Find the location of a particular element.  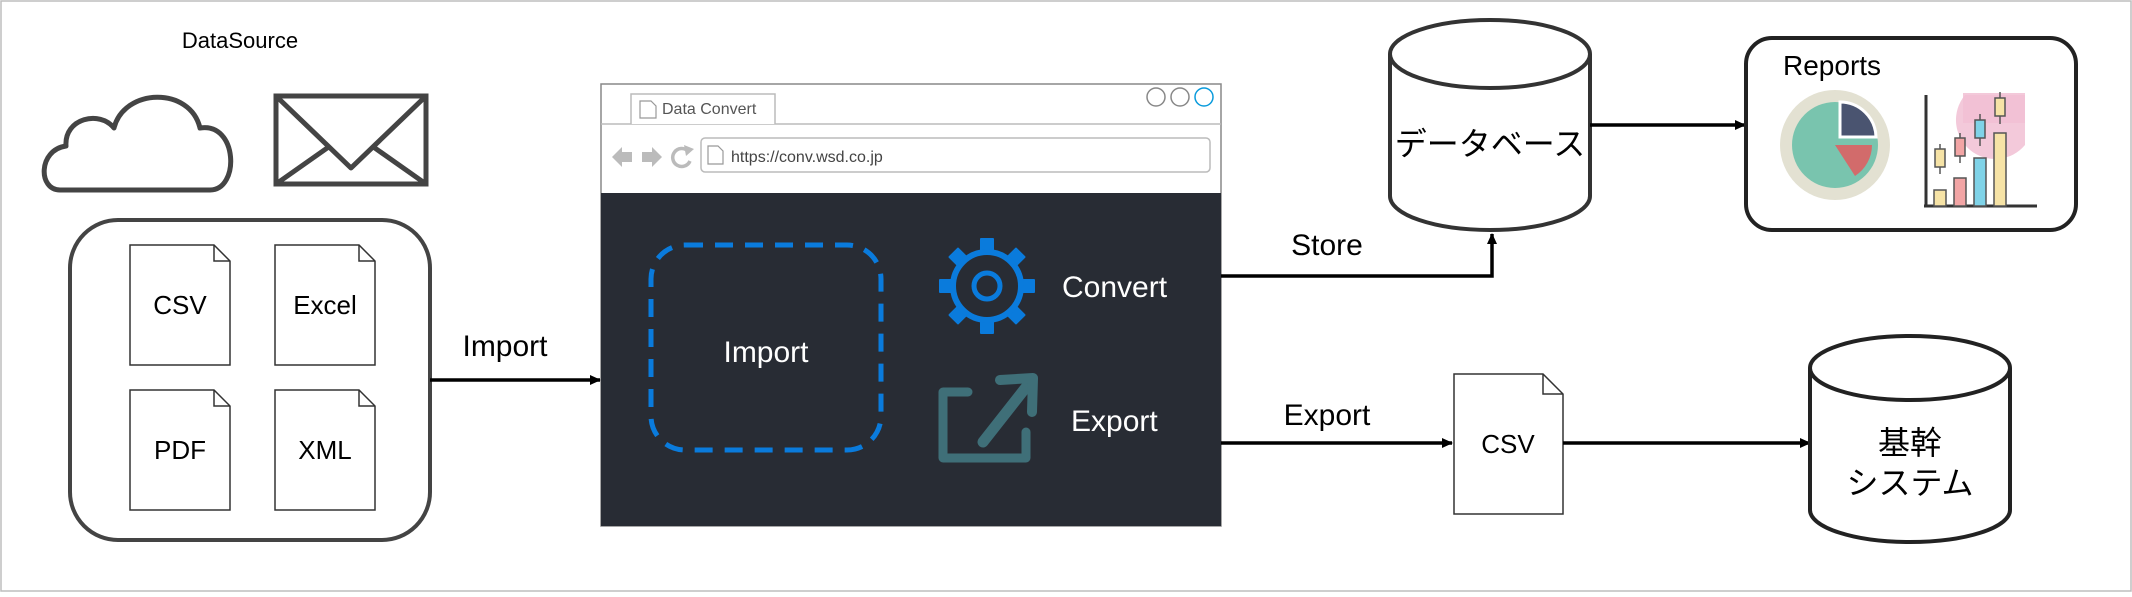

csv-output-label: CSV is located at coordinates (1508, 444).